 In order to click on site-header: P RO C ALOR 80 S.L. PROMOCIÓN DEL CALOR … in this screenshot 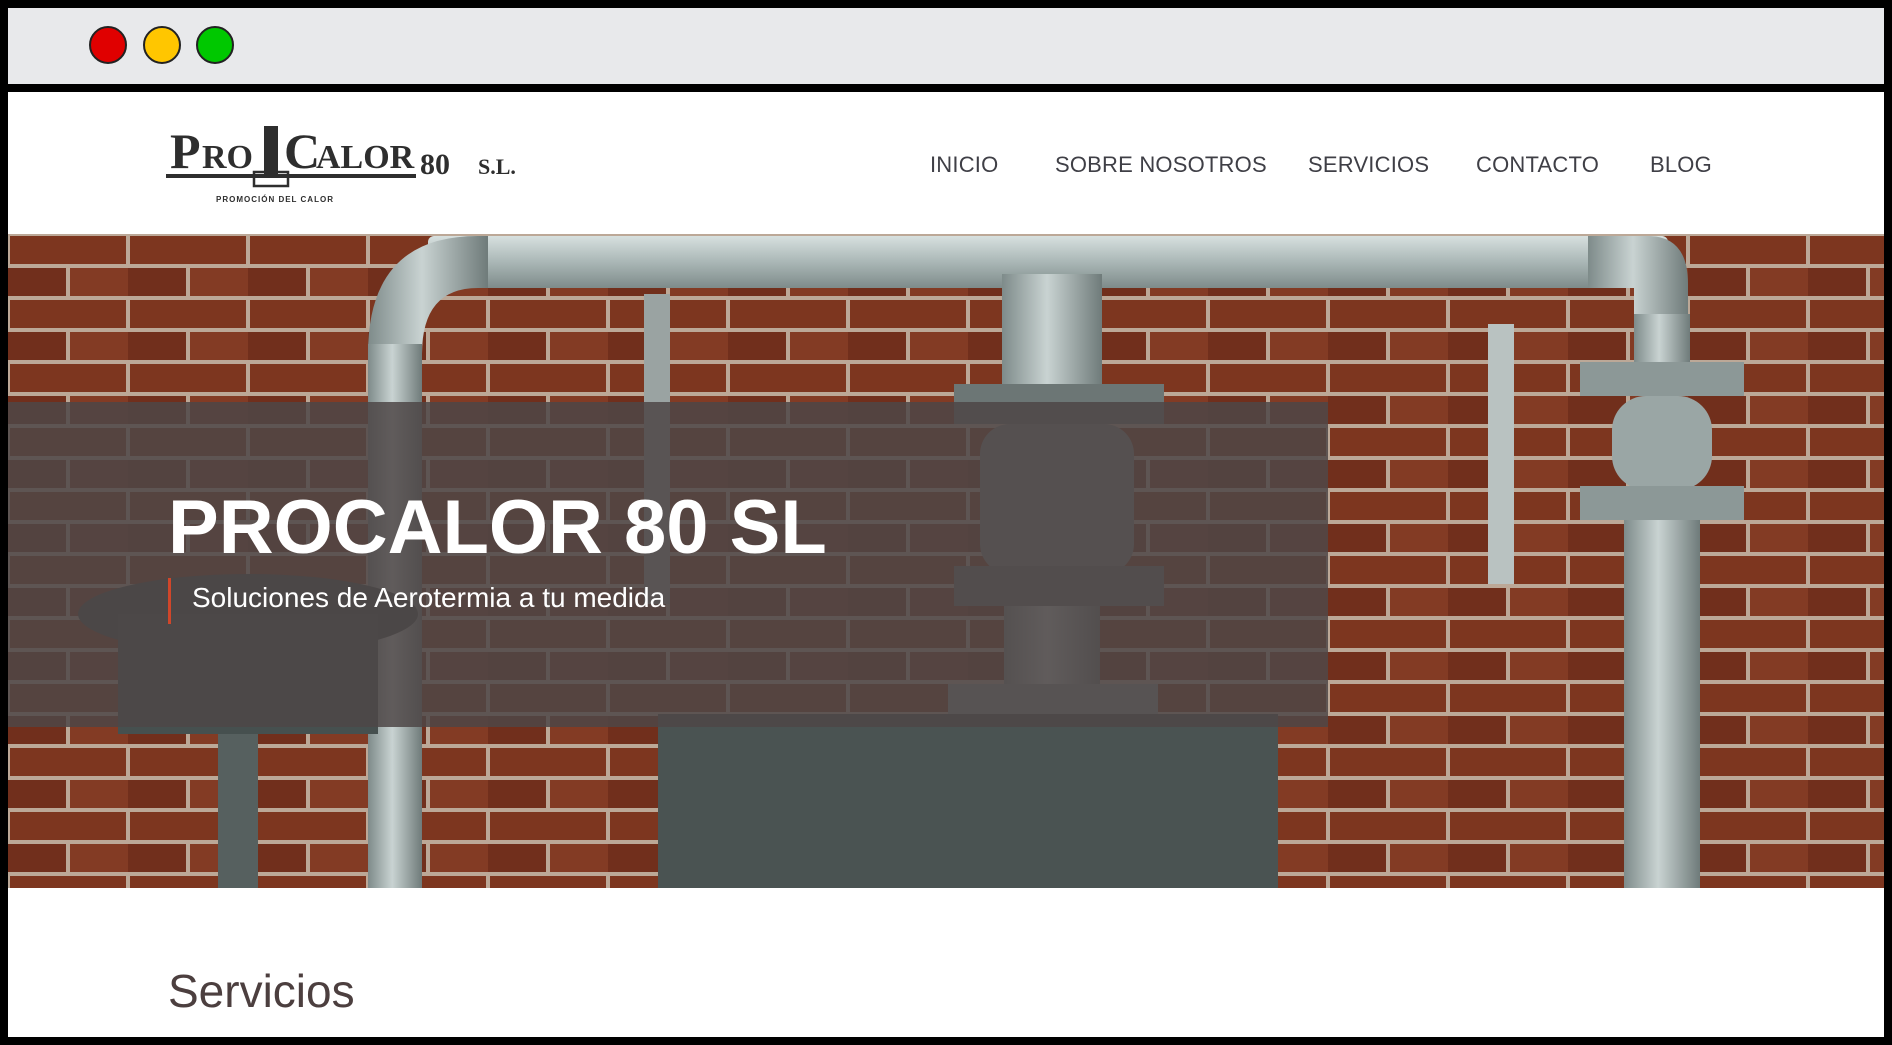, I will do `click(946, 167)`.